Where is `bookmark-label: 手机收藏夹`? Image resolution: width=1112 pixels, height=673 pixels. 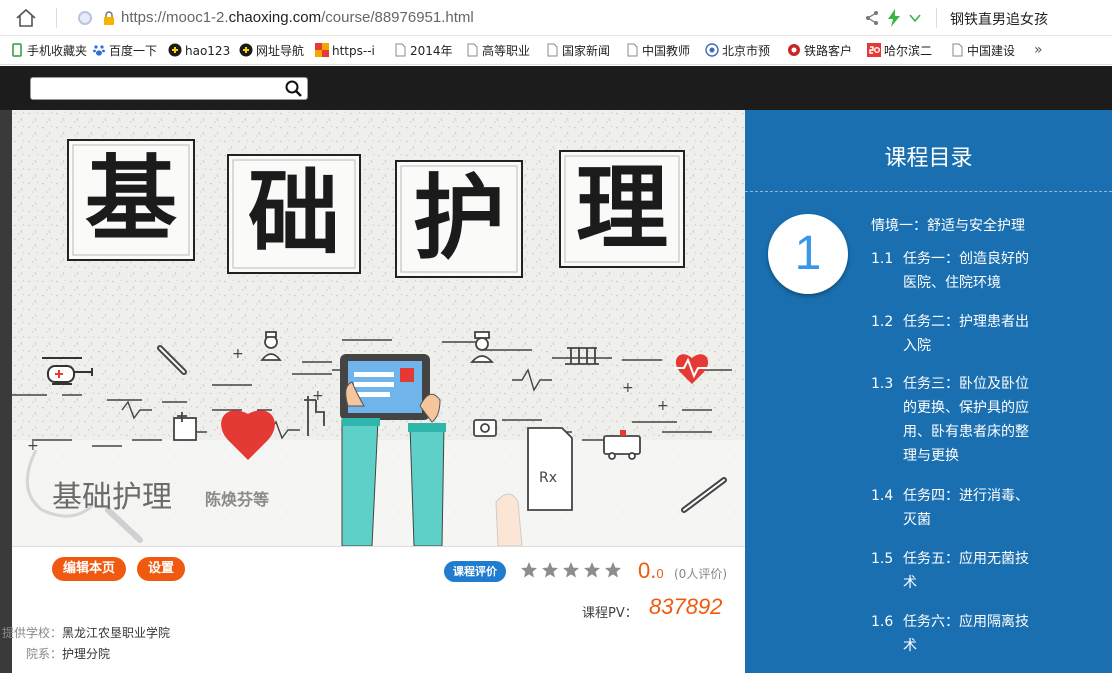 bookmark-label: 手机收藏夹 is located at coordinates (57, 51).